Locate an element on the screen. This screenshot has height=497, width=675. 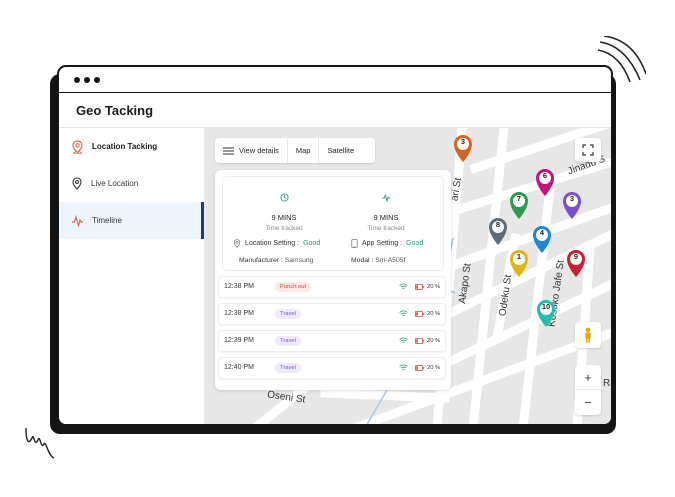
fullscreen-button is located at coordinates (588, 150).